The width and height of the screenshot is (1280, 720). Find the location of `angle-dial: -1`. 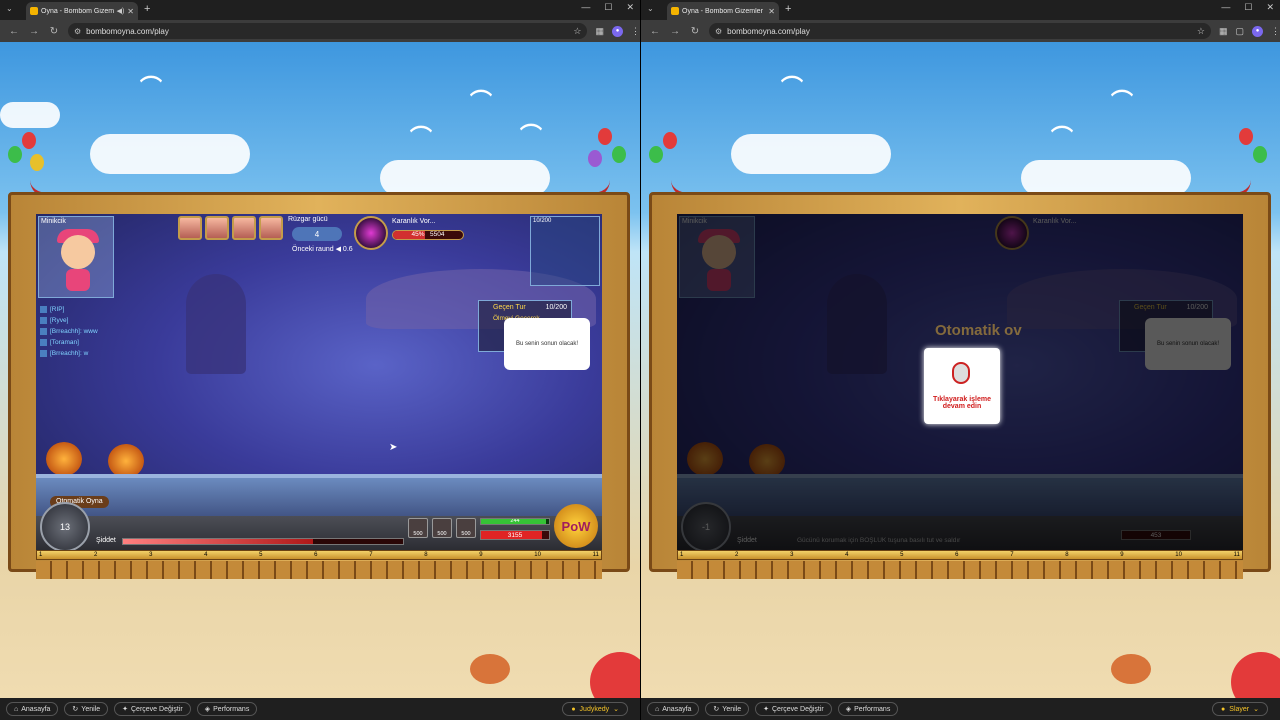

angle-dial: -1 is located at coordinates (706, 526).